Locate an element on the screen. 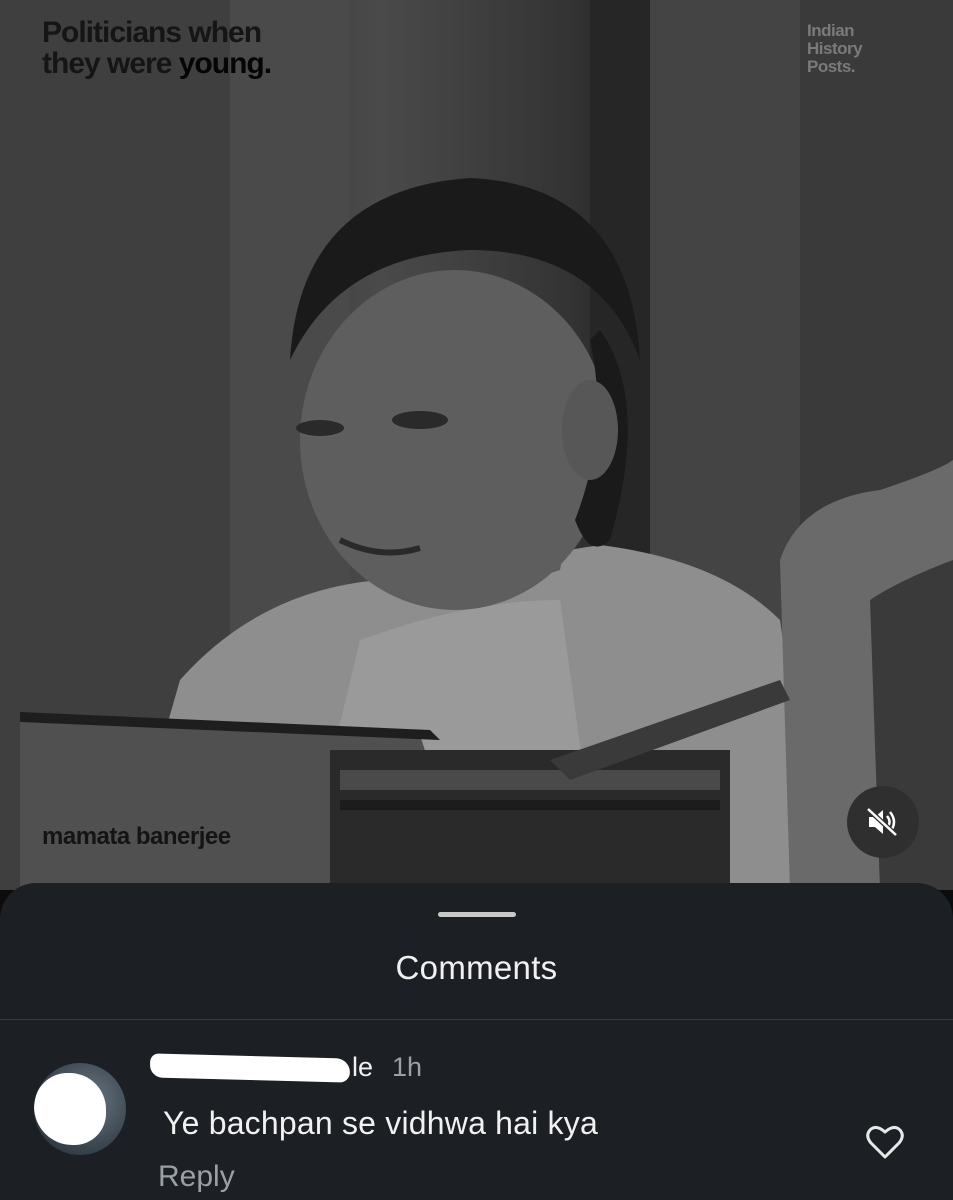 This screenshot has height=1200, width=953. brand-line-1: Indian is located at coordinates (831, 30).